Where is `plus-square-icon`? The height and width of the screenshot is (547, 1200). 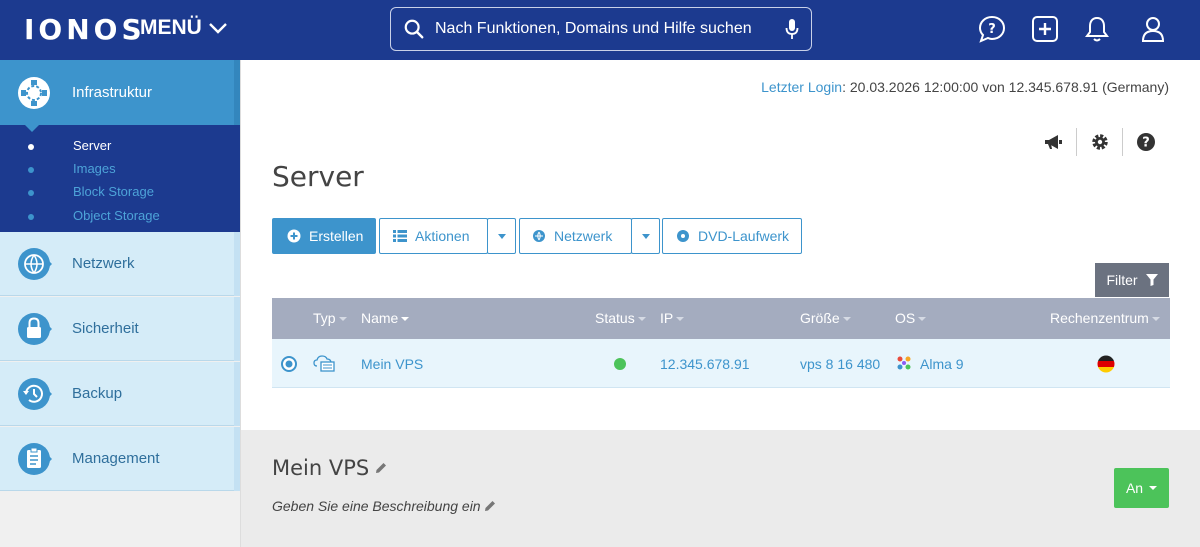 plus-square-icon is located at coordinates (1045, 29).